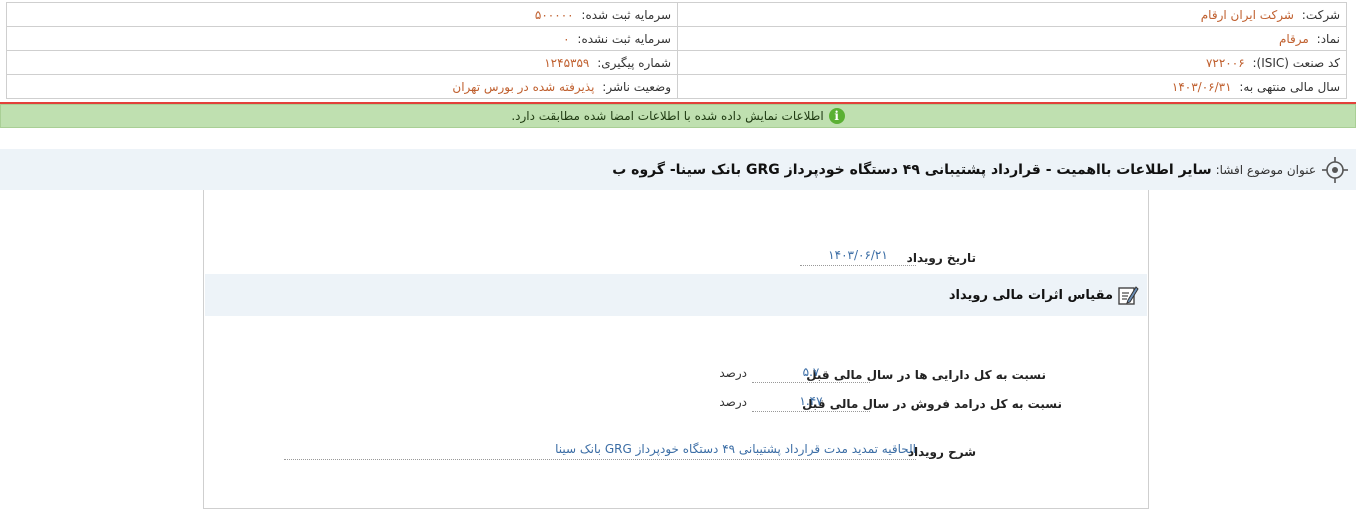 The height and width of the screenshot is (529, 1356). Describe the element at coordinates (1265, 169) in the screenshot. I see `disclosure-title-label: عنوان موضوع افشا:` at that location.